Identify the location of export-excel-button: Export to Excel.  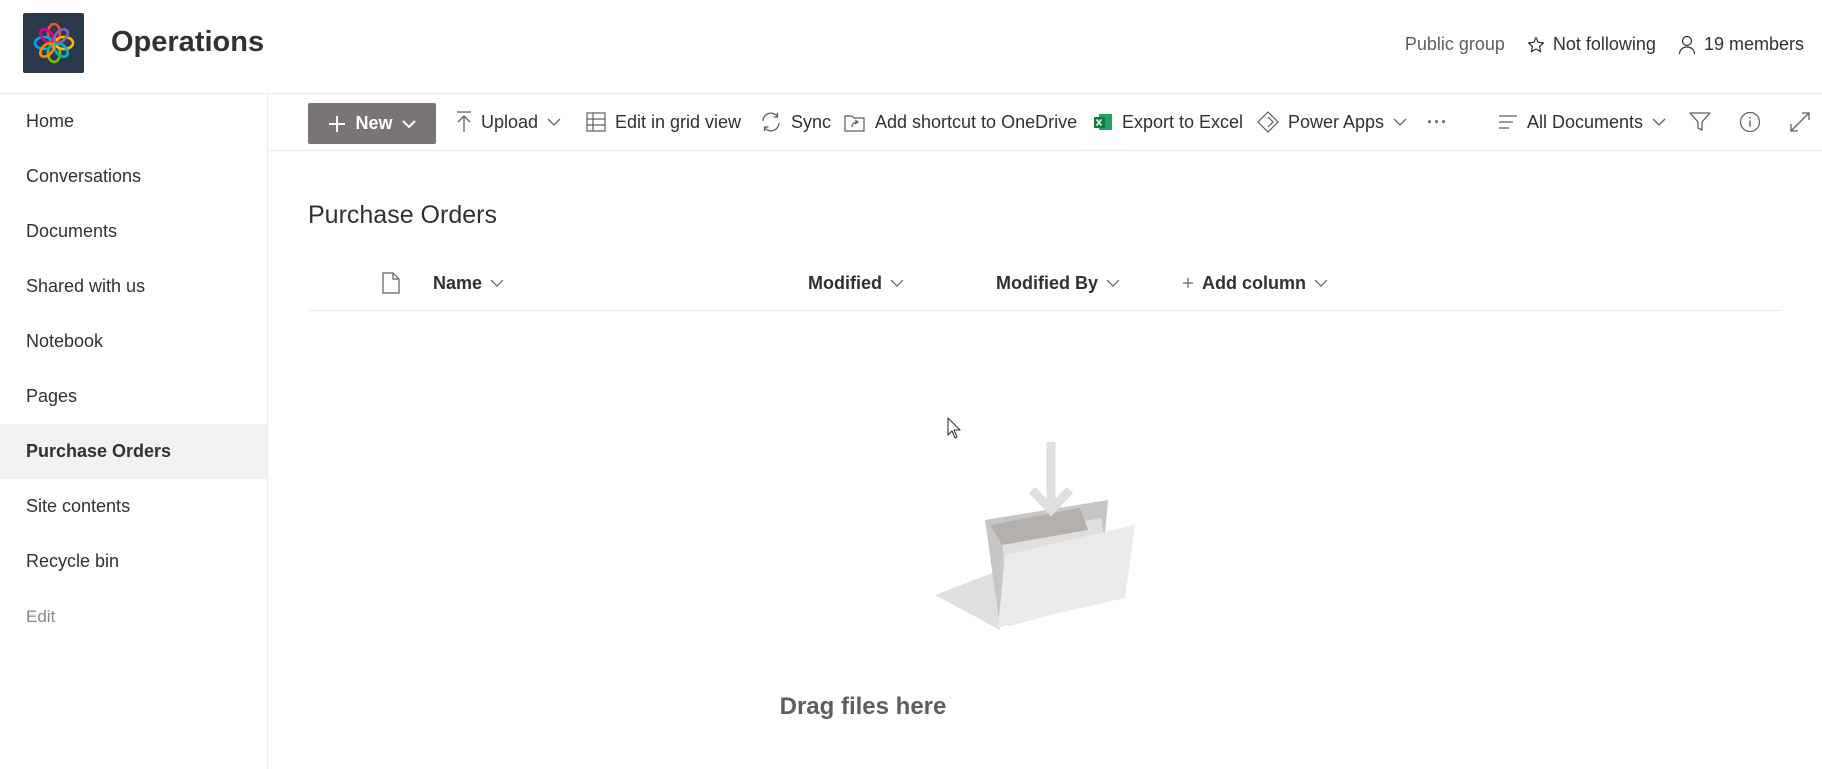
(1168, 122).